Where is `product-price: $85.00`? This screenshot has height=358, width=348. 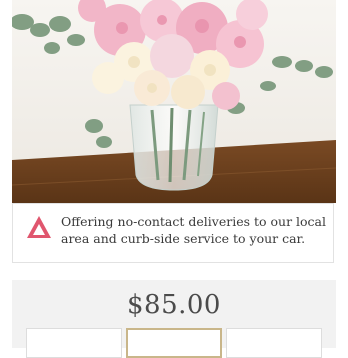
product-price: $85.00 is located at coordinates (174, 305).